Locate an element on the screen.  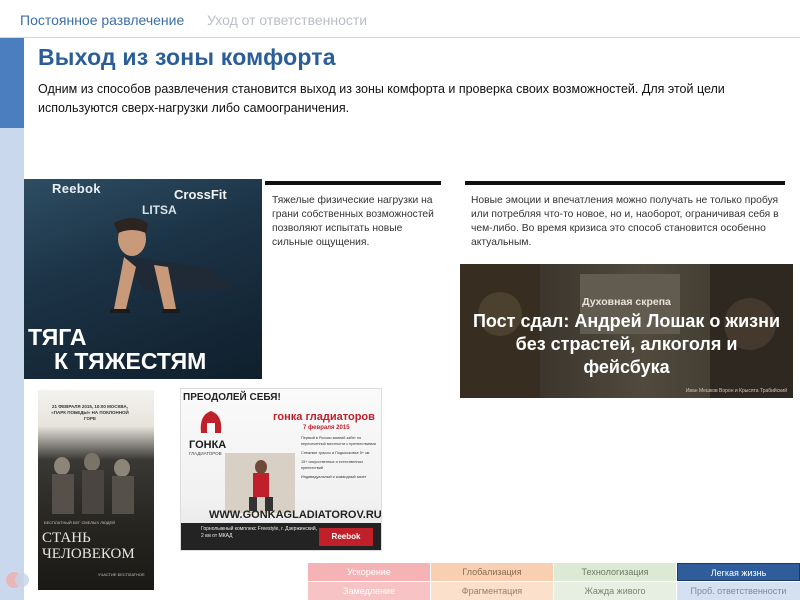
grid-cell-technologization: Технологизация is located at coordinates (615, 572).